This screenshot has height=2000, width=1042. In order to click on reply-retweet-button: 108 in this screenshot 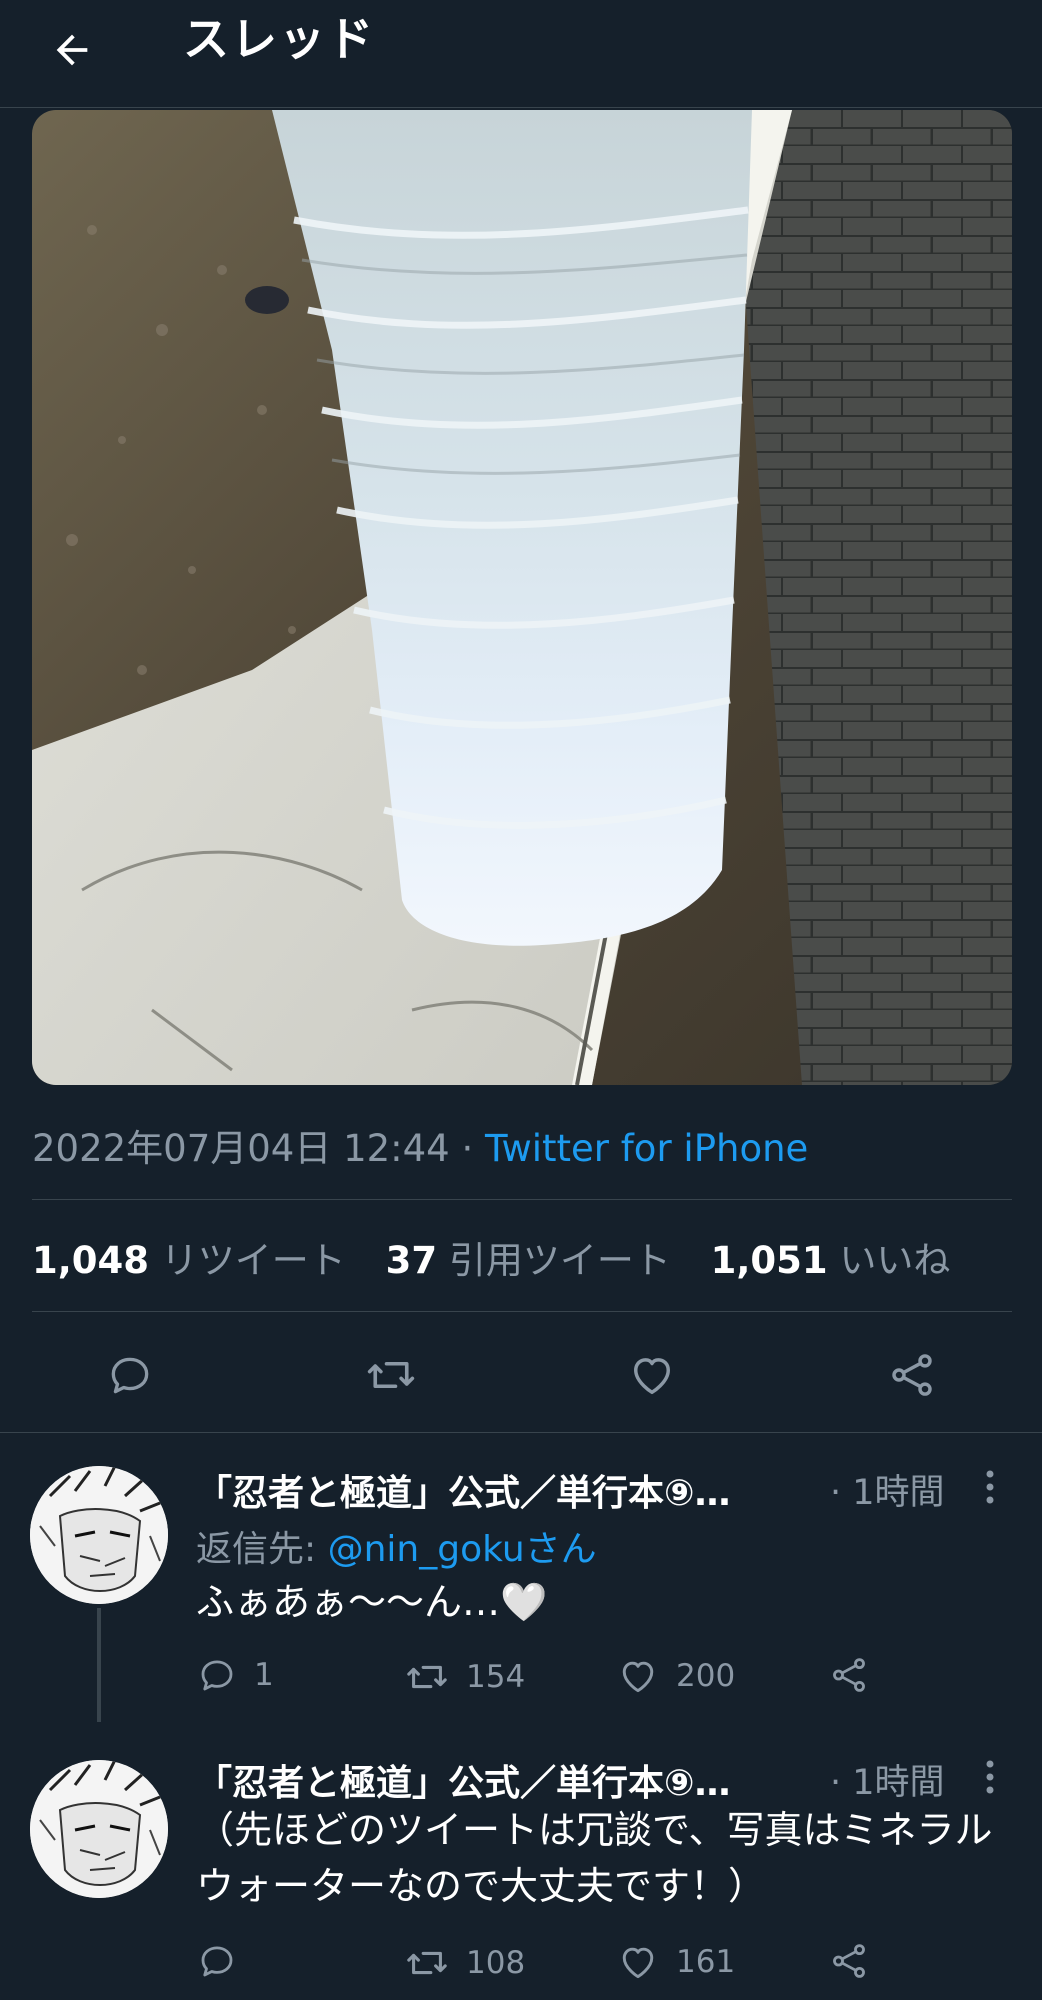, I will do `click(464, 1963)`.